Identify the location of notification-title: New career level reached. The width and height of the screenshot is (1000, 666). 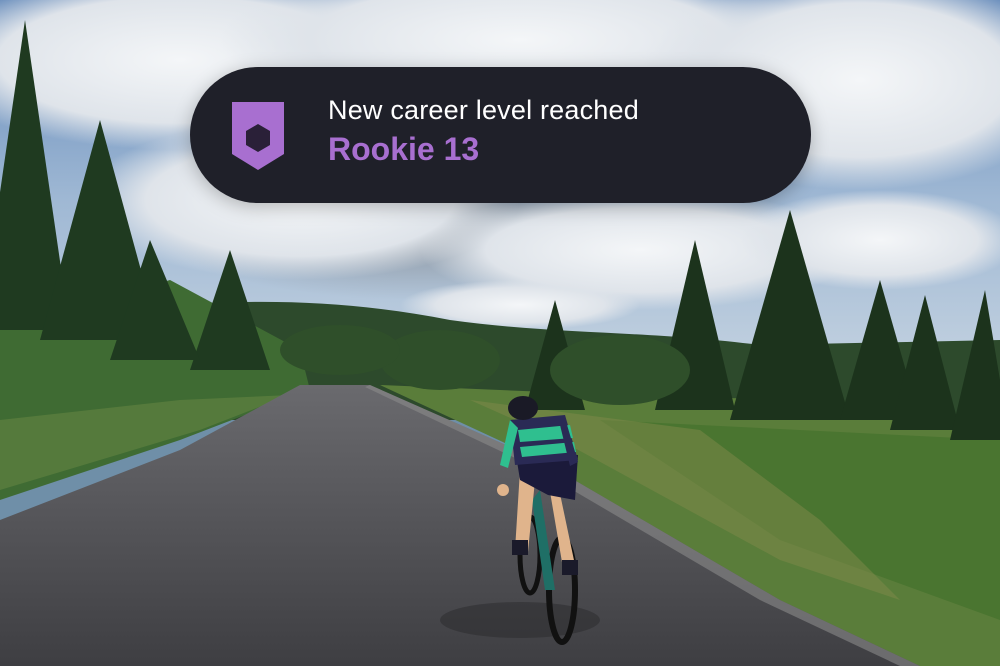
(483, 110).